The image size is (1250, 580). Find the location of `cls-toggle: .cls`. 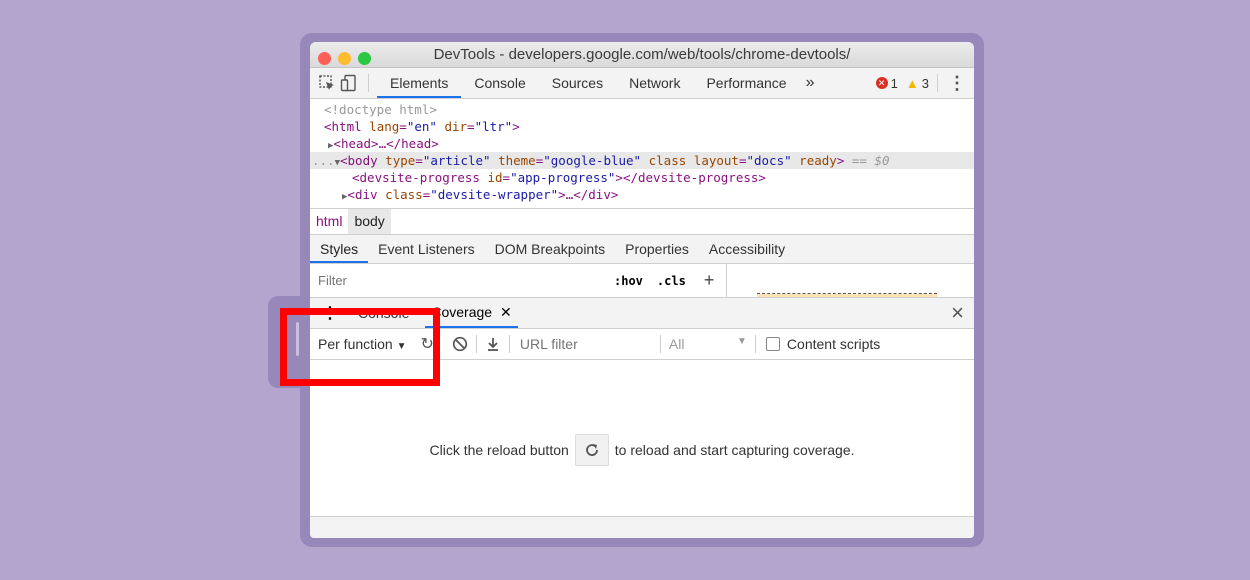

cls-toggle: .cls is located at coordinates (671, 281).